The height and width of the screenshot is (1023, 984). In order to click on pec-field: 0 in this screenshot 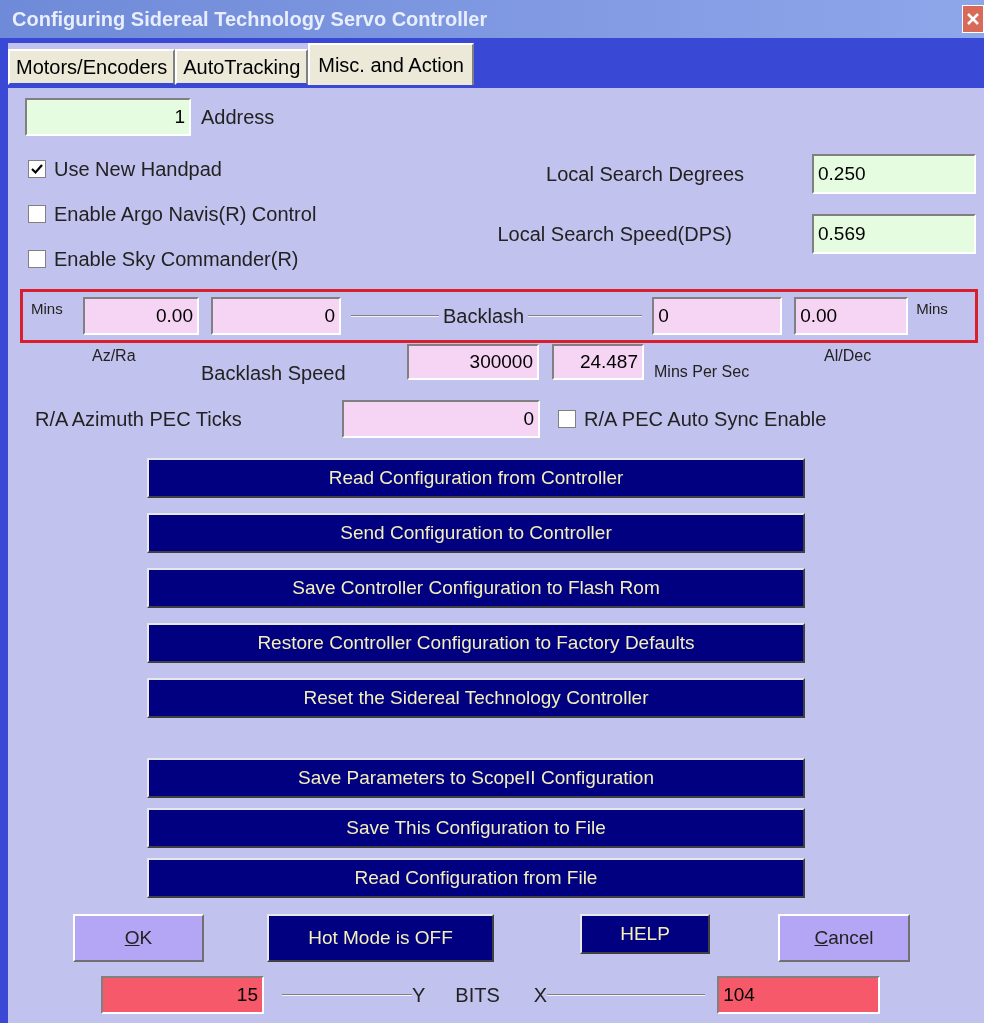, I will do `click(441, 419)`.